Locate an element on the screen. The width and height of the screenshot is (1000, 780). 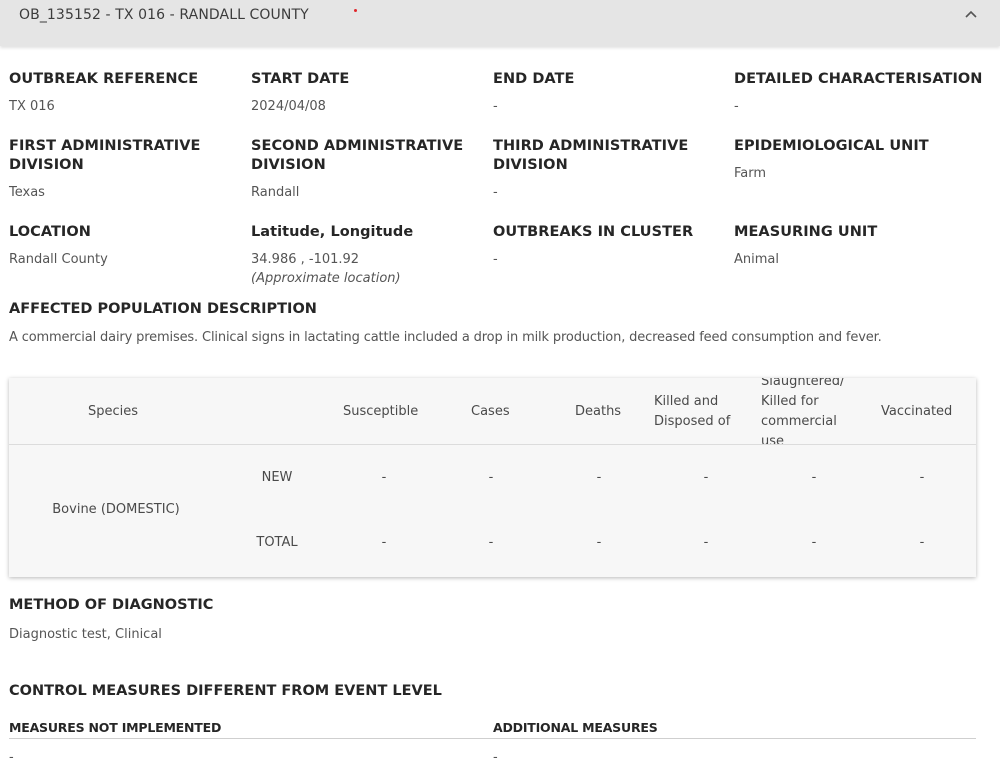
total-cases: - is located at coordinates (491, 542).